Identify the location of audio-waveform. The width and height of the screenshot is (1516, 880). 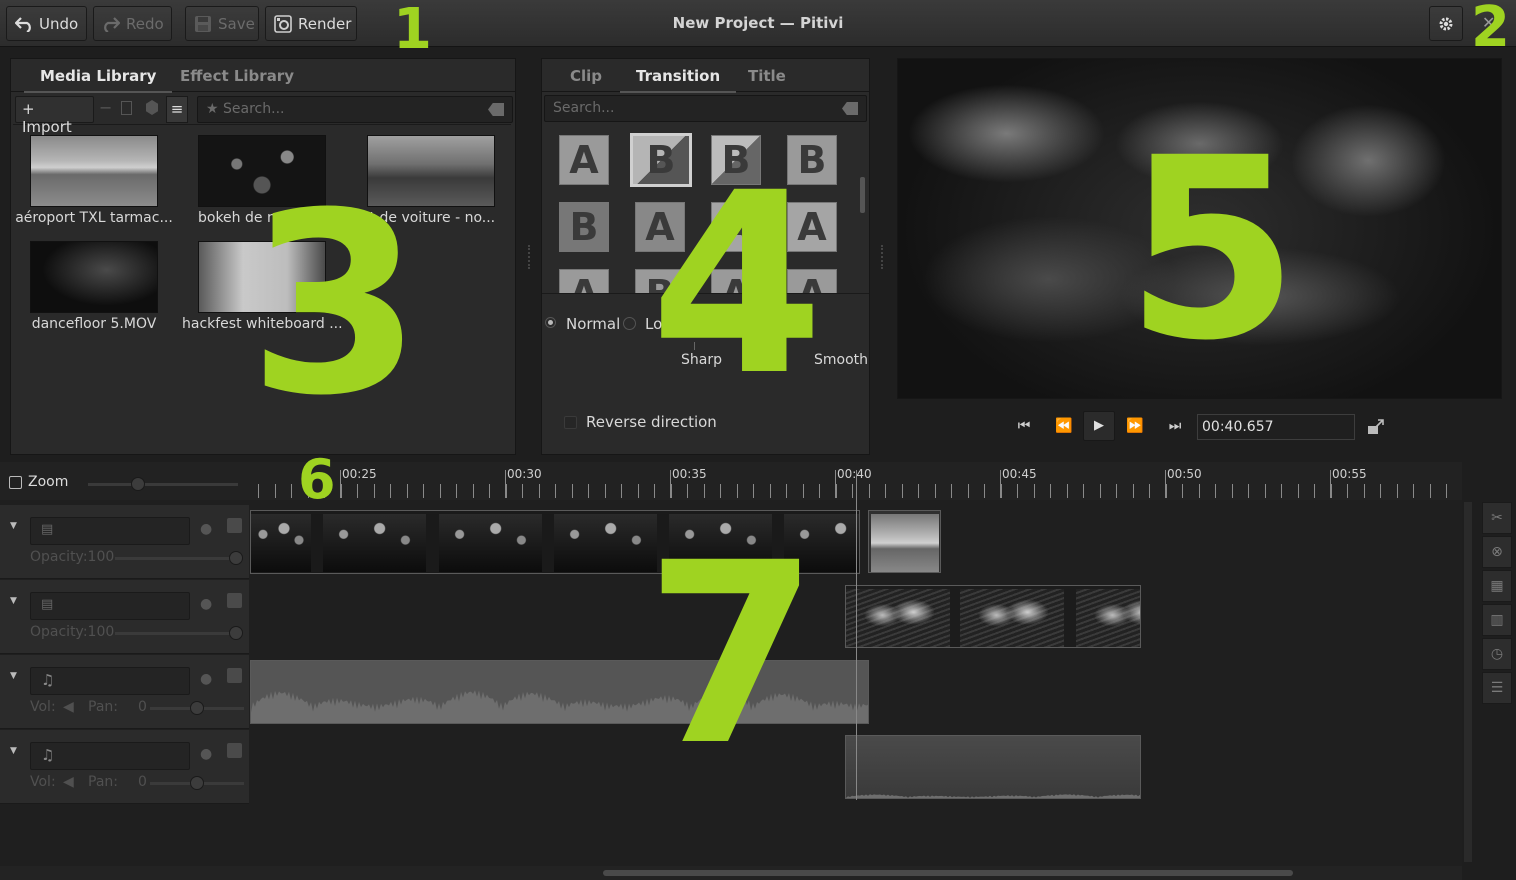
(559, 706).